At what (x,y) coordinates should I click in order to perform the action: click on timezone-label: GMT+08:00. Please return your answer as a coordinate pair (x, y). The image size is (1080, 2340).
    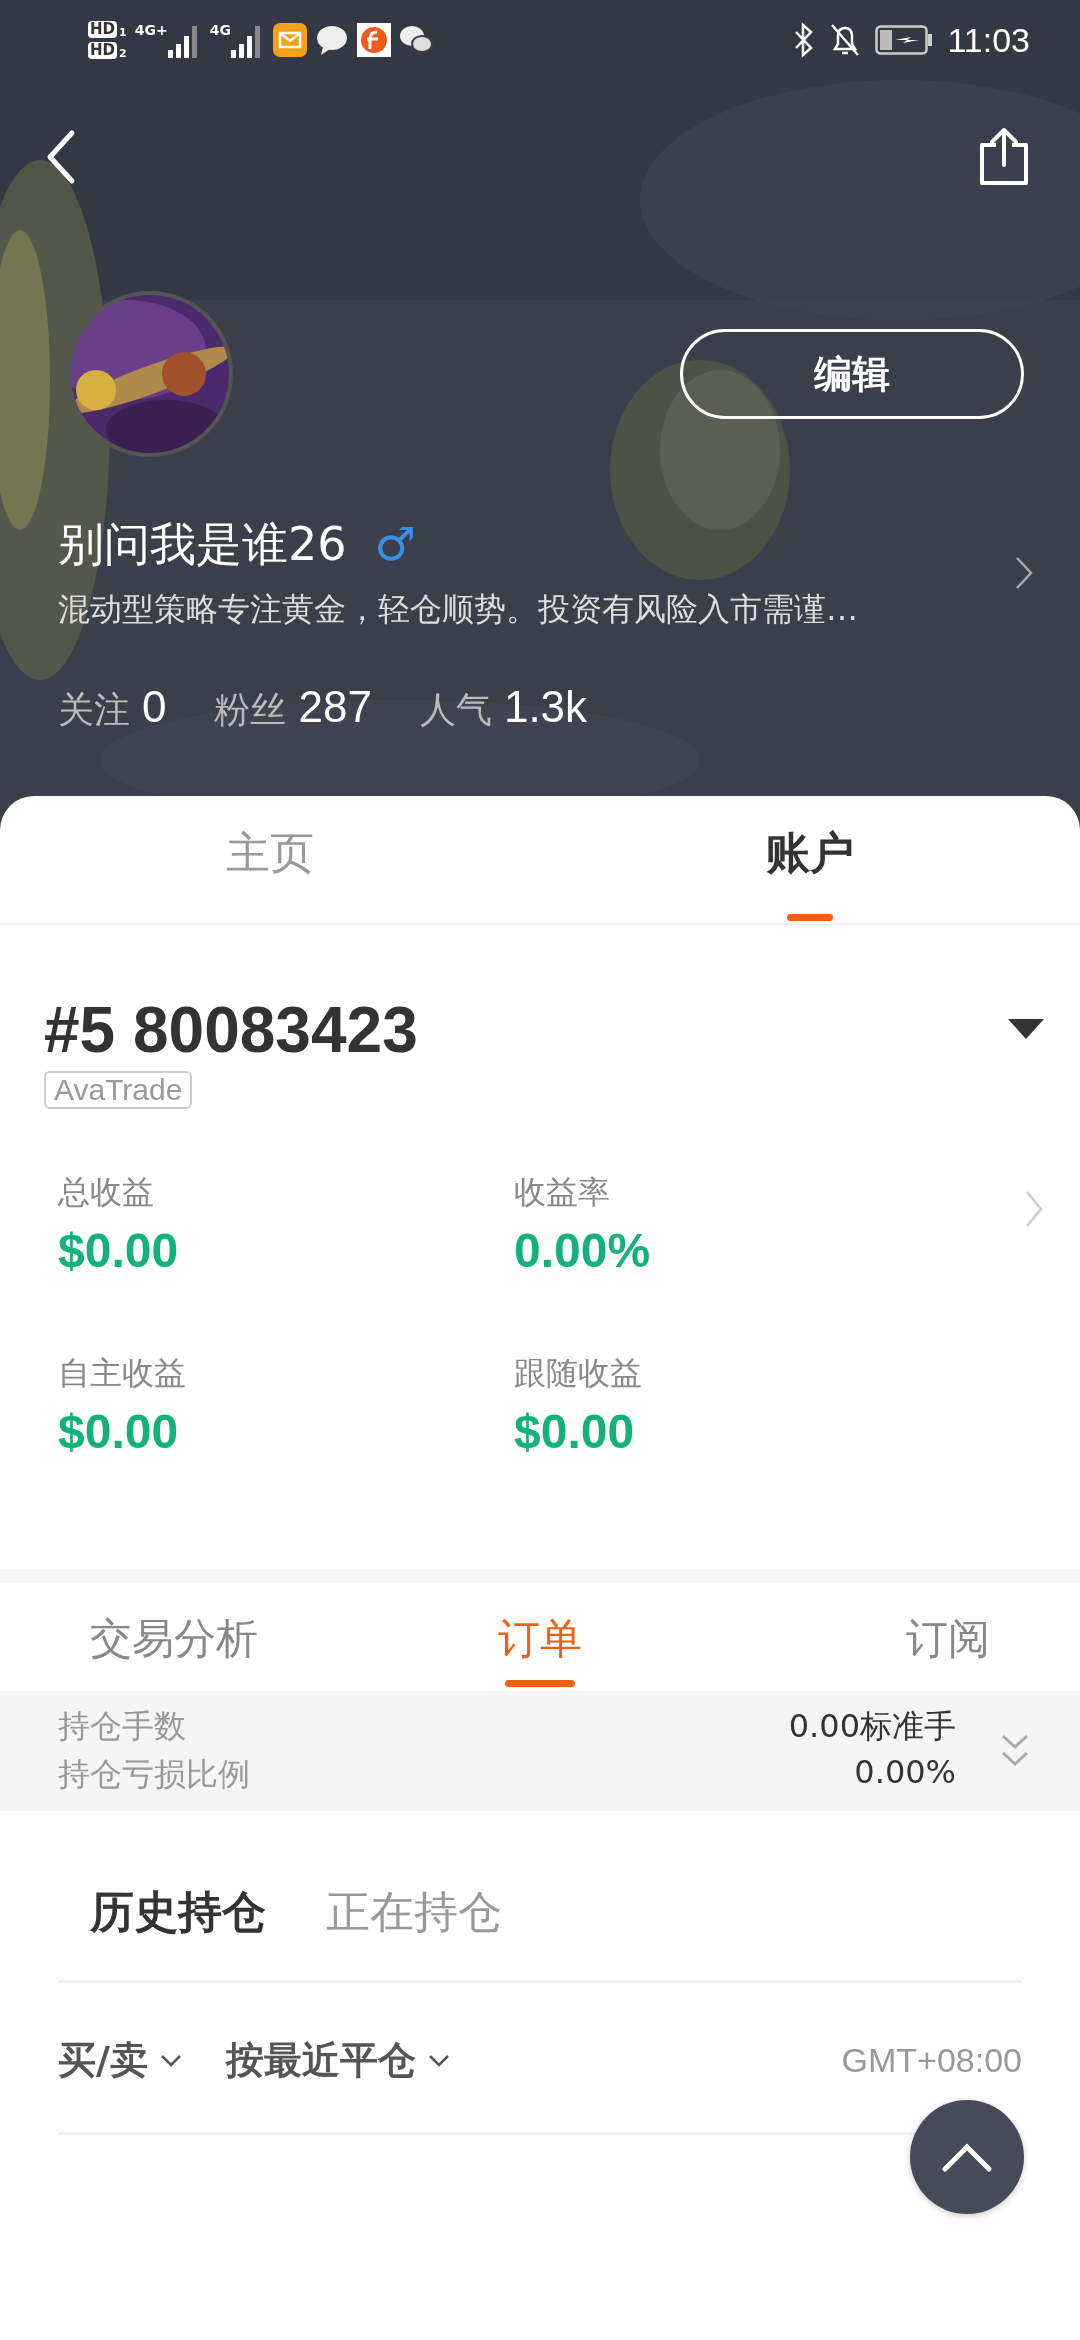
    Looking at the image, I should click on (931, 2060).